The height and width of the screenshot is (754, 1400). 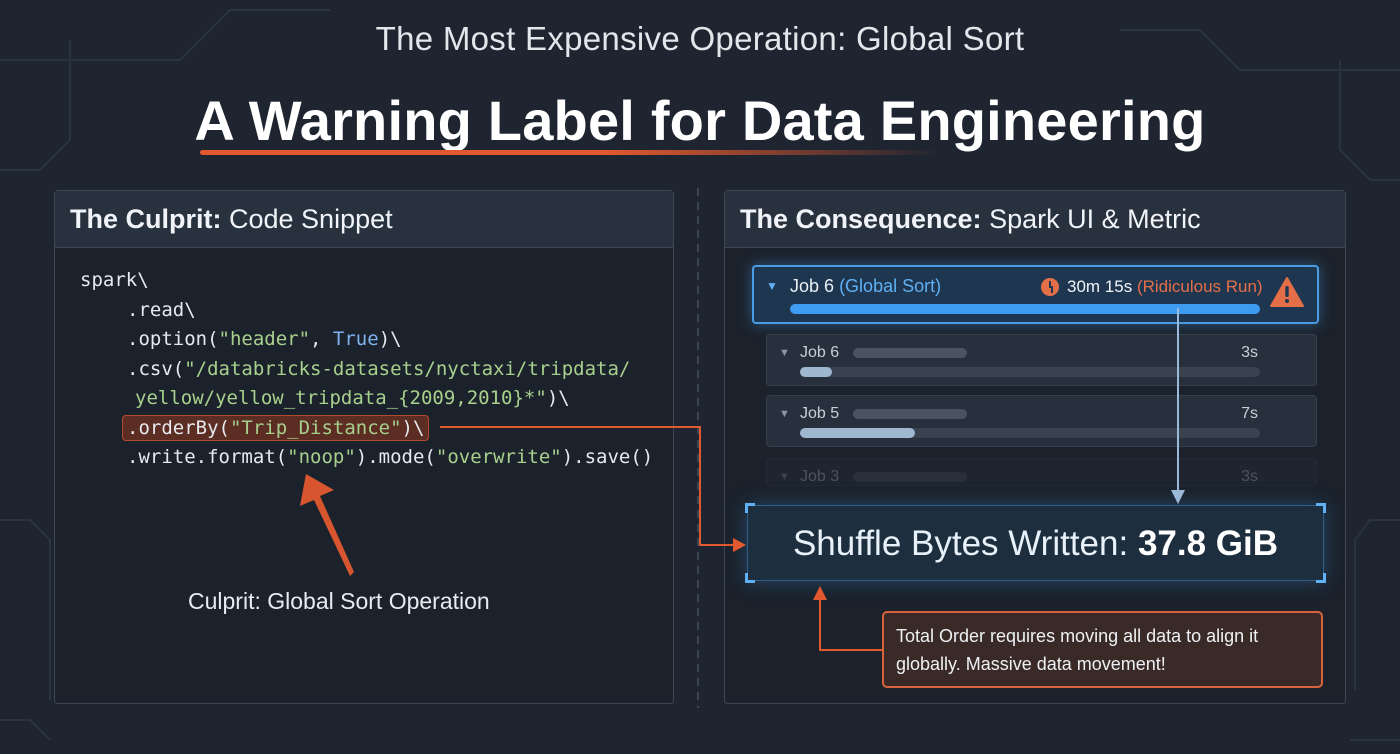 I want to click on code-text: .csv(, so click(x=156, y=368).